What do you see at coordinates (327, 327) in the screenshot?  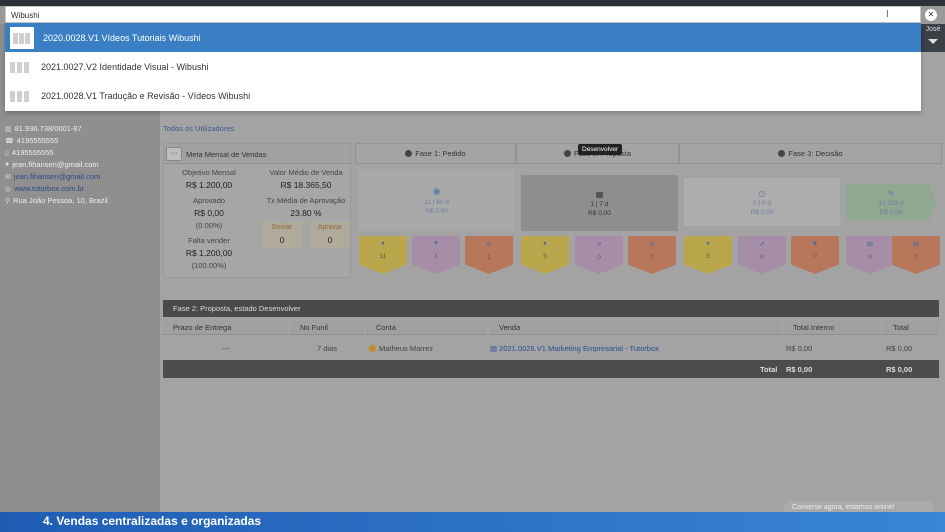 I see `col-funil: No Funil` at bounding box center [327, 327].